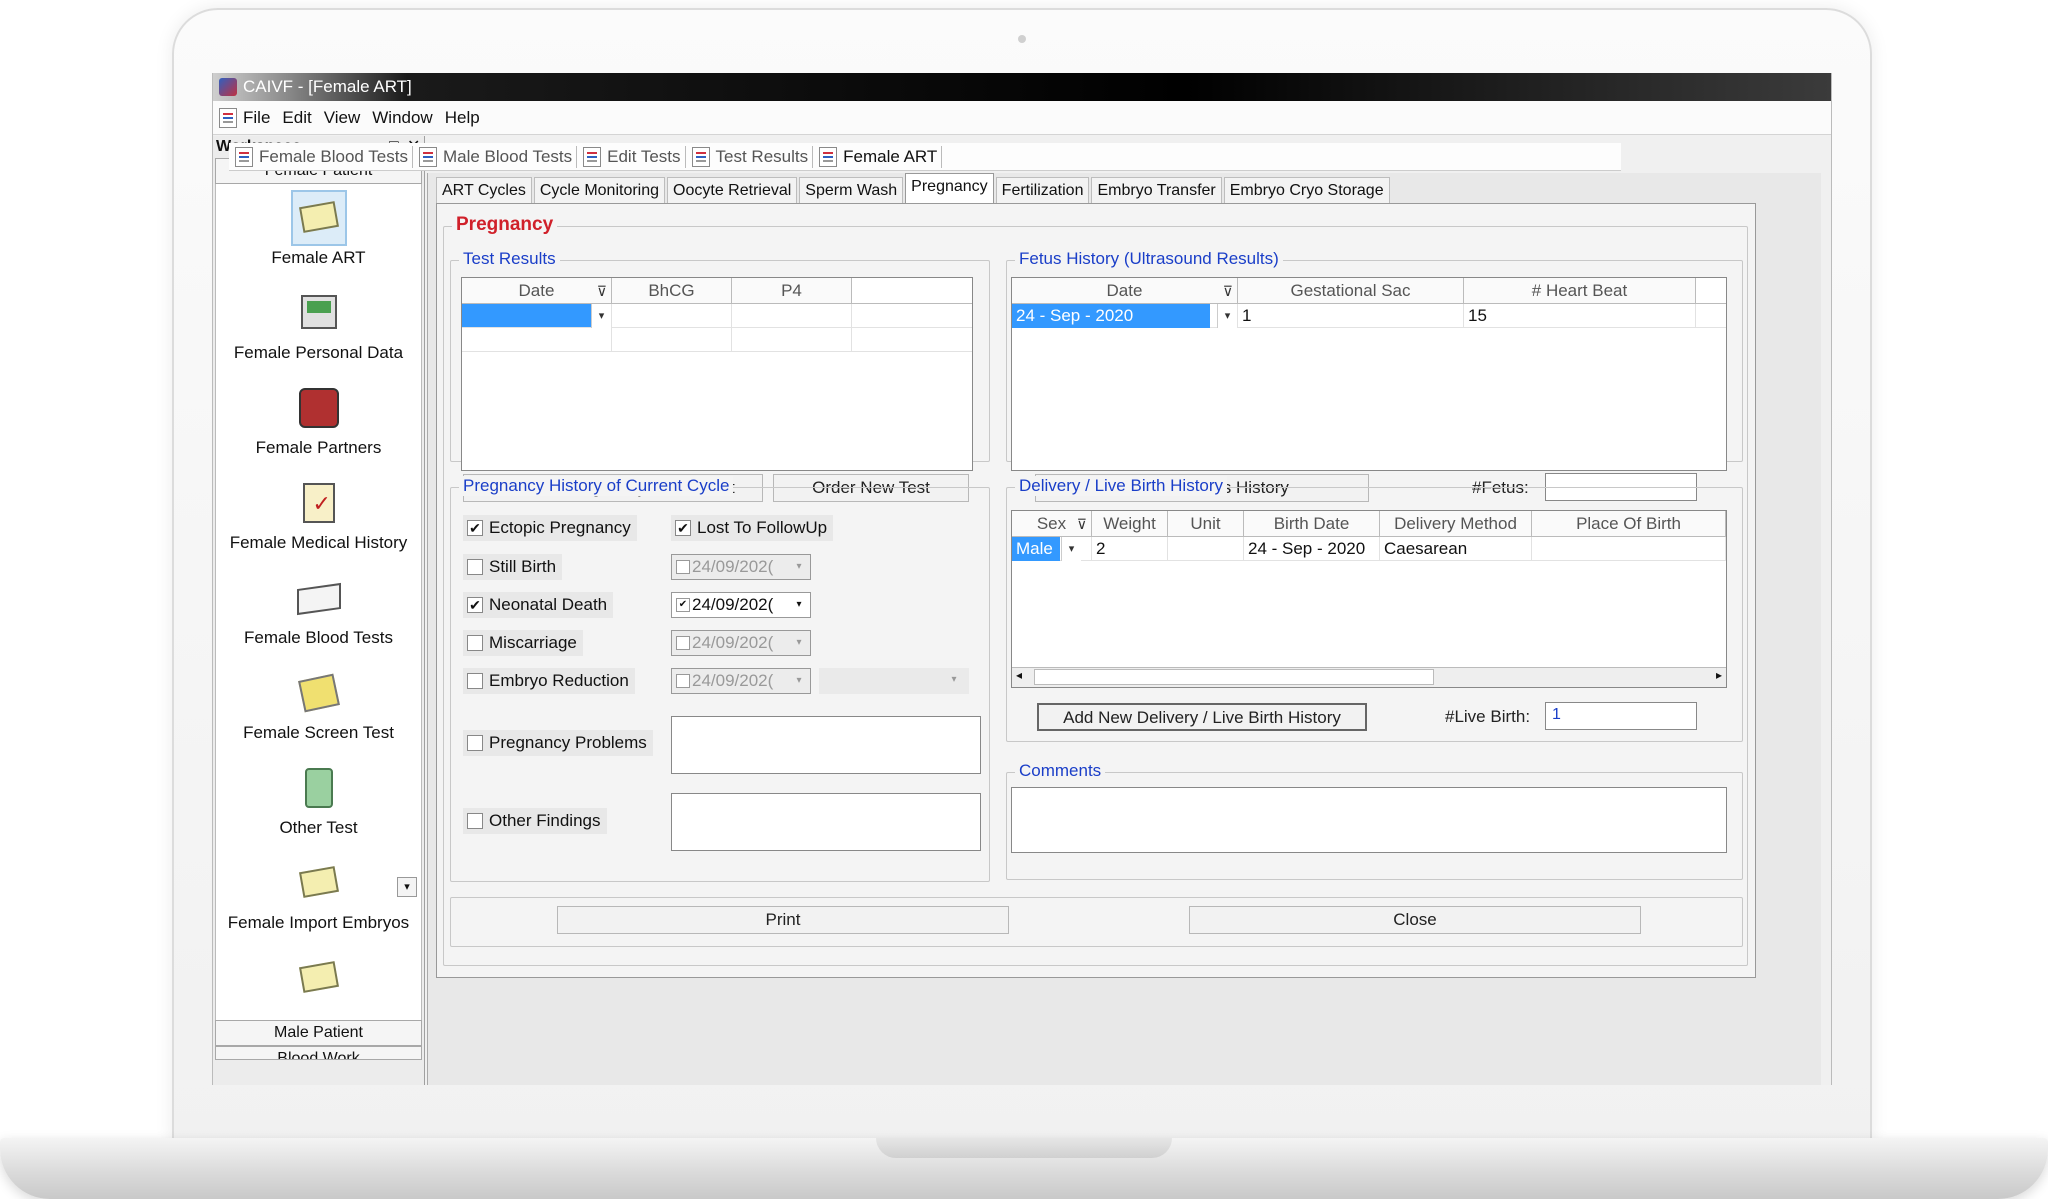  Describe the element at coordinates (1629, 548) in the screenshot. I see `place-of-birth-cell` at that location.